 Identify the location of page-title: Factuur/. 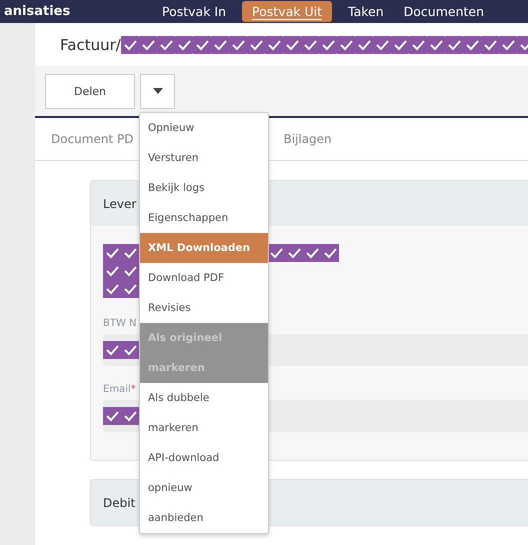
(90, 45).